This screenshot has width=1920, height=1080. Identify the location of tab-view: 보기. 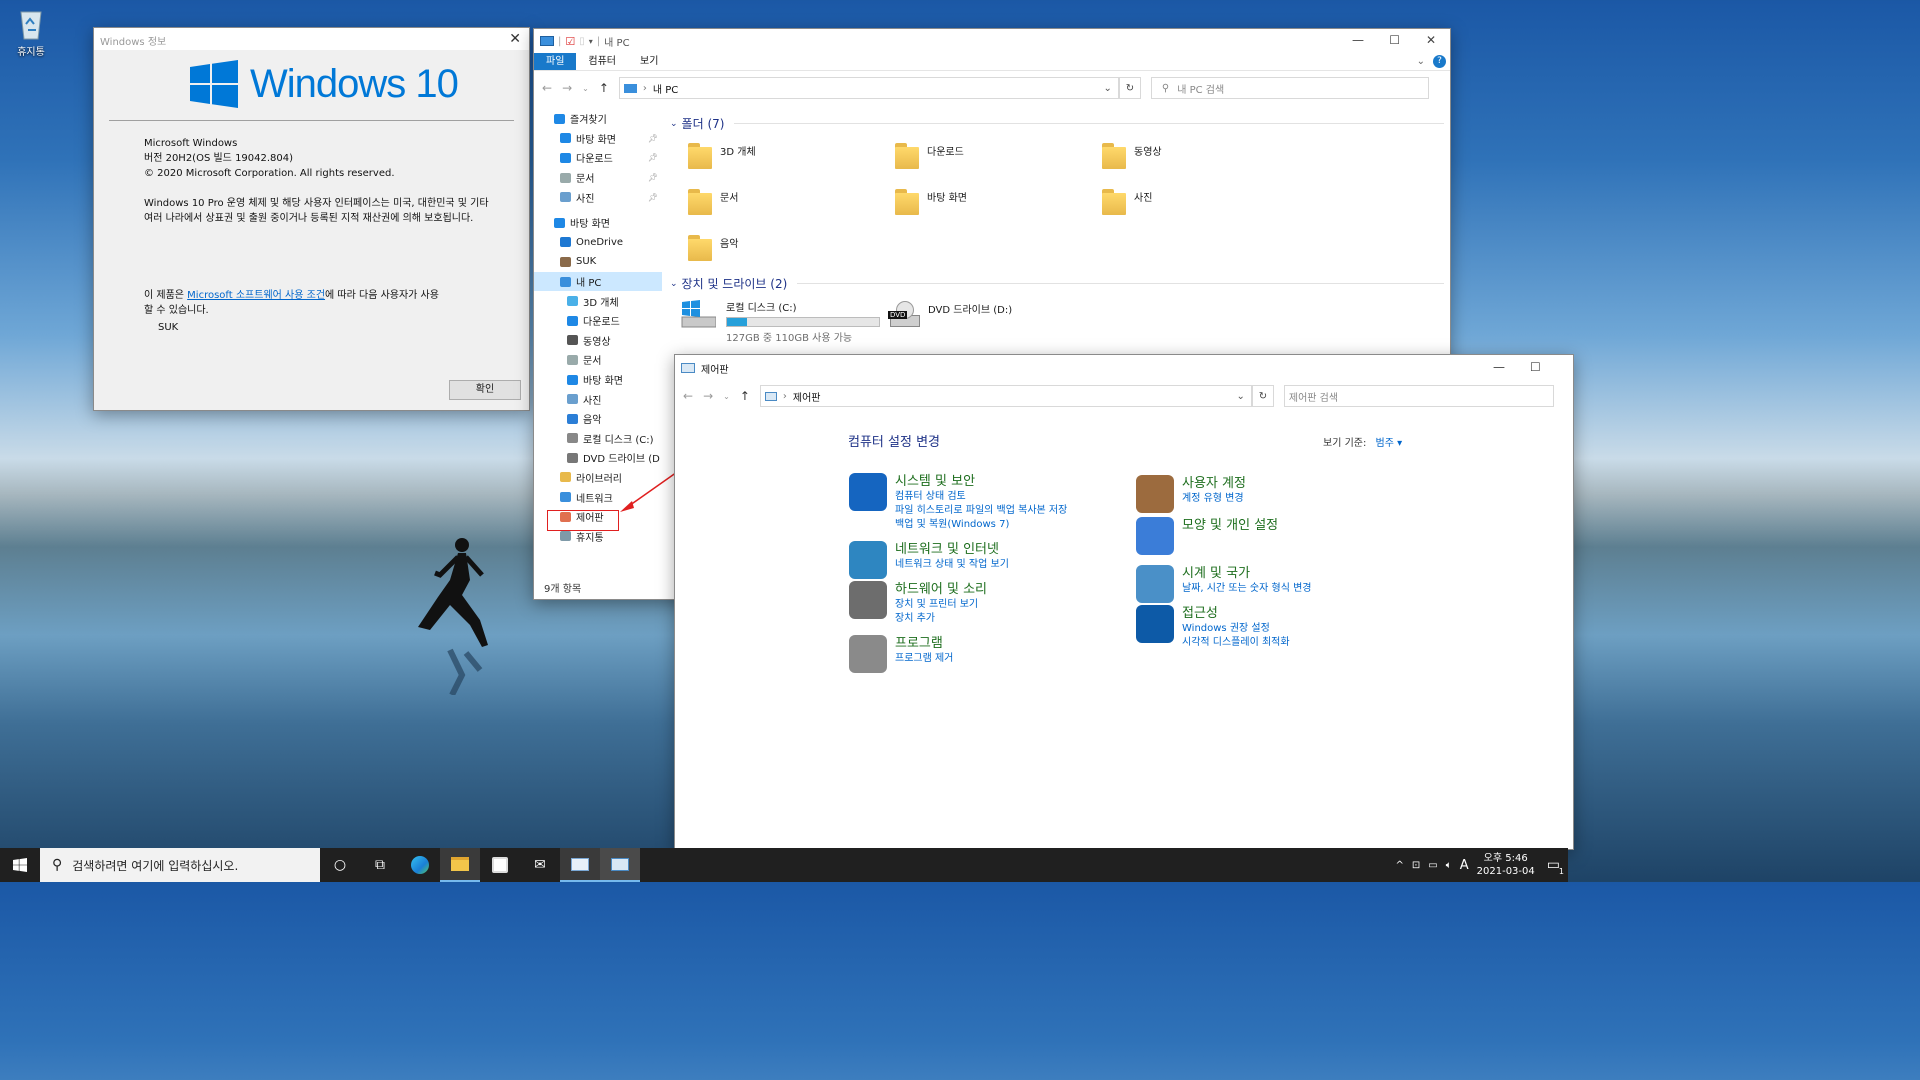
(649, 61).